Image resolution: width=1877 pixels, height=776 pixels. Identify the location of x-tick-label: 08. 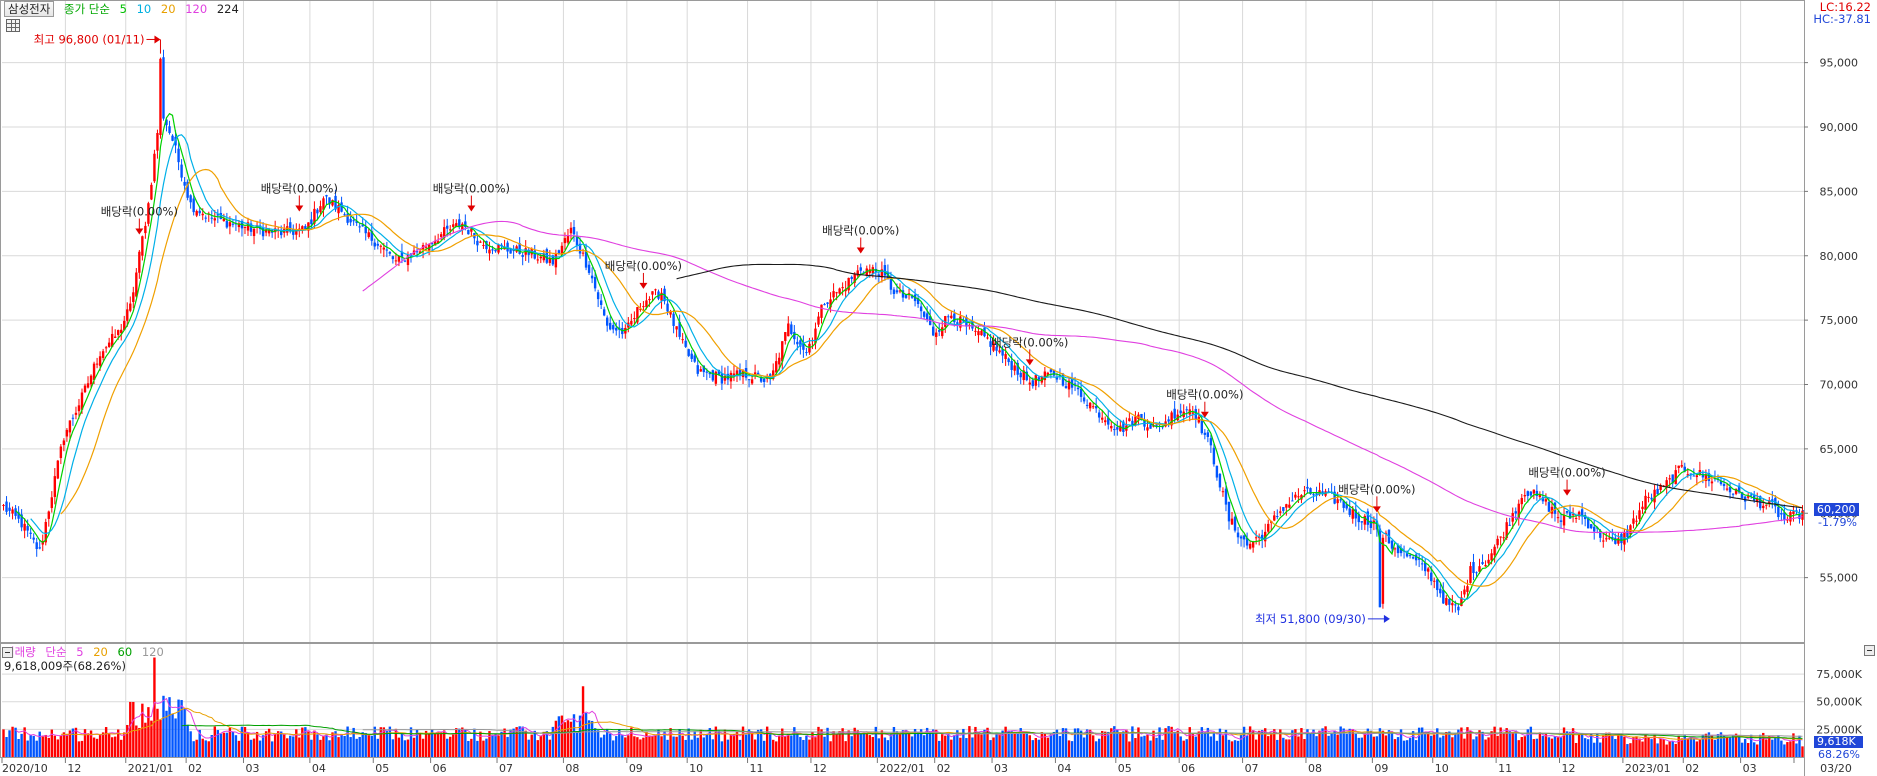
(572, 768).